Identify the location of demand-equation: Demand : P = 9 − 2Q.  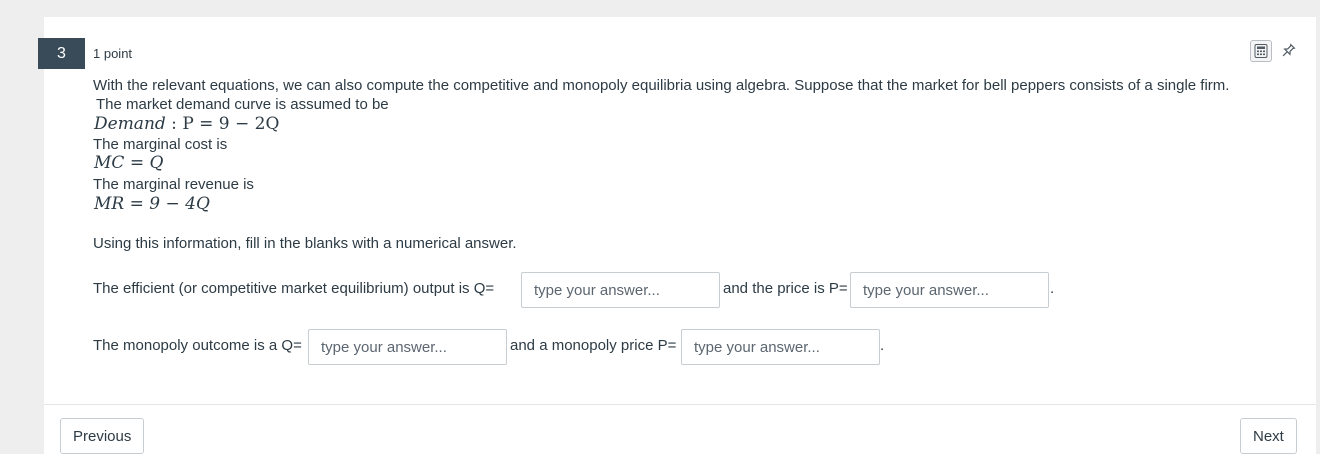
(186, 124).